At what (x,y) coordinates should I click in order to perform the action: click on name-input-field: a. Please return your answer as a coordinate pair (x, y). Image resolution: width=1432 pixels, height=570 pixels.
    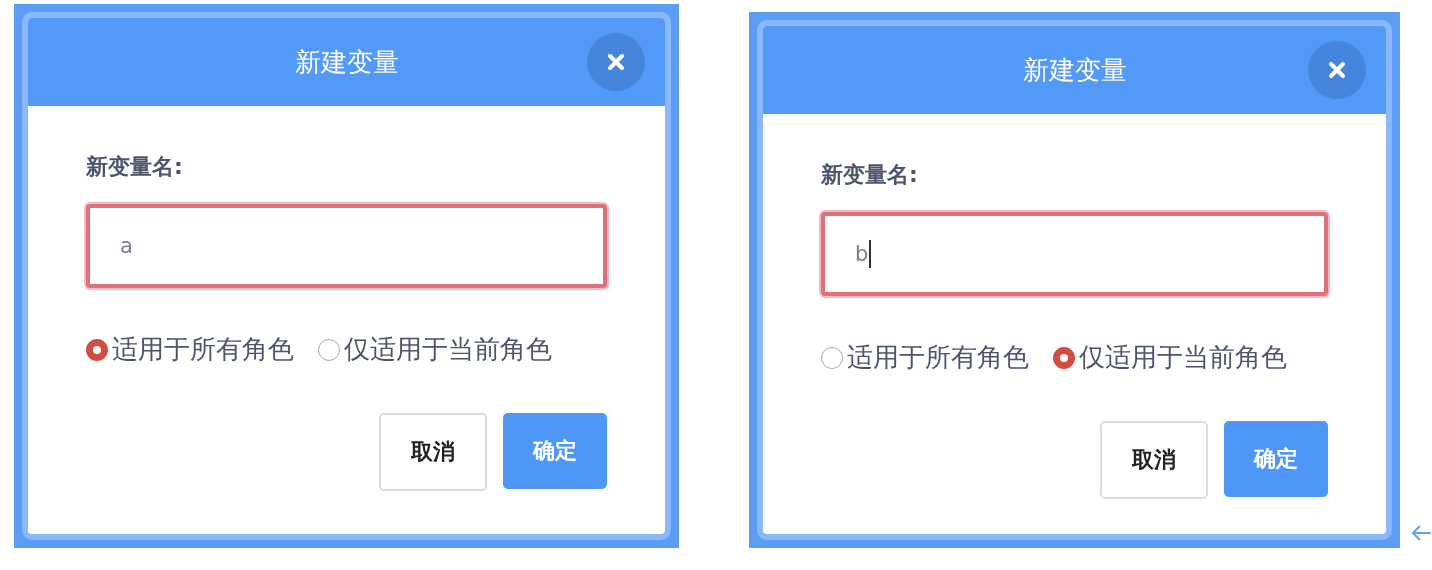
    Looking at the image, I should click on (347, 246).